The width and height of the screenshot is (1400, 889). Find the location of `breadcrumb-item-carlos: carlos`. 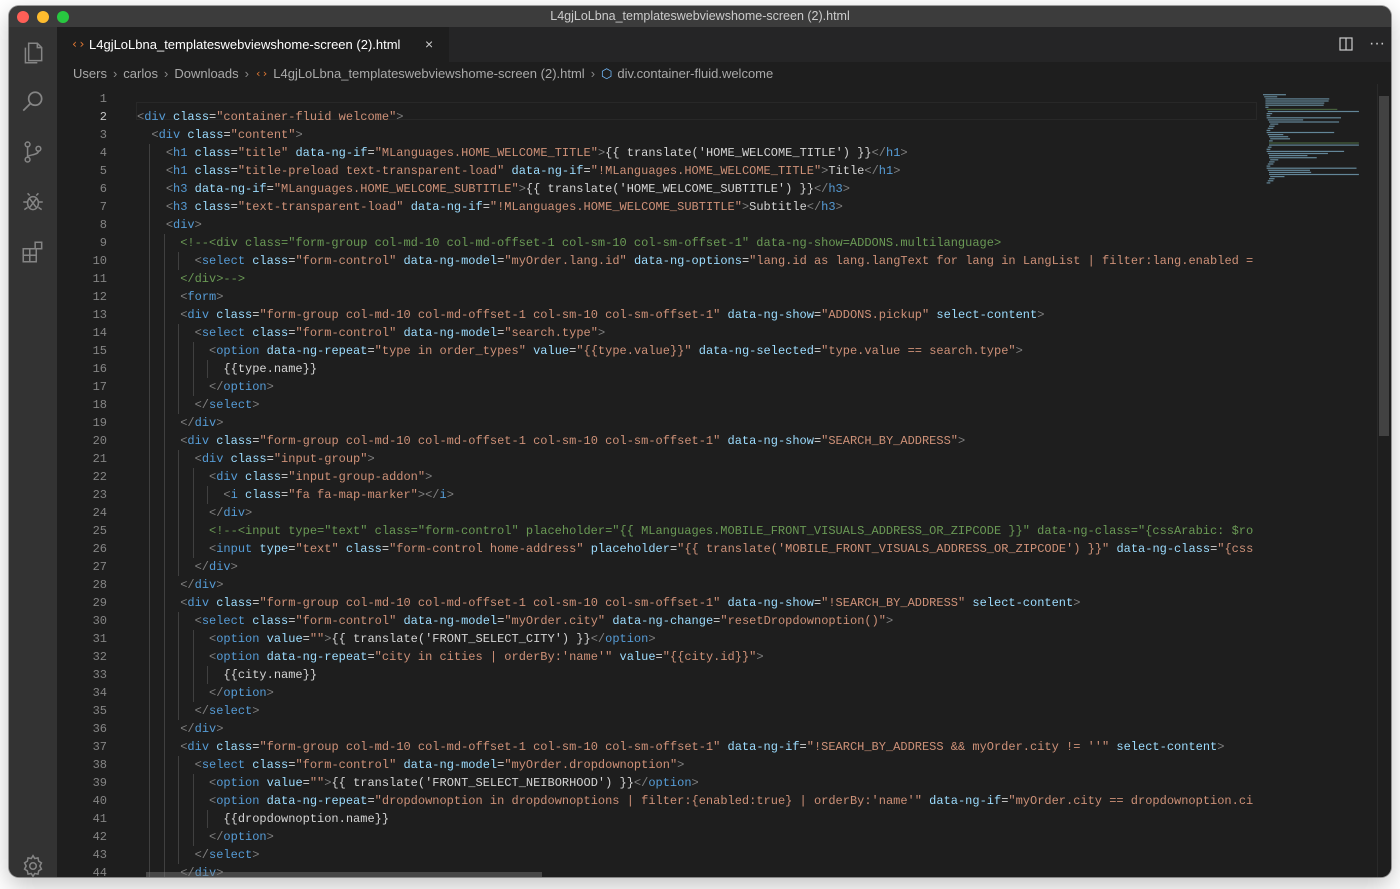

breadcrumb-item-carlos: carlos is located at coordinates (140, 74).